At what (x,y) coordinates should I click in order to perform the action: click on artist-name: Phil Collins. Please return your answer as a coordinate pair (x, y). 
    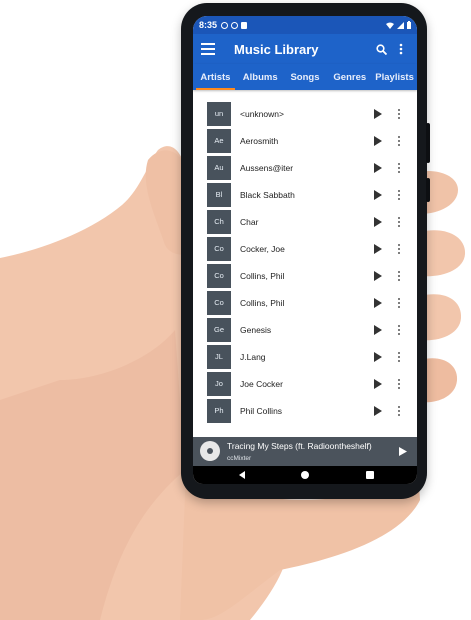
    Looking at the image, I should click on (261, 410).